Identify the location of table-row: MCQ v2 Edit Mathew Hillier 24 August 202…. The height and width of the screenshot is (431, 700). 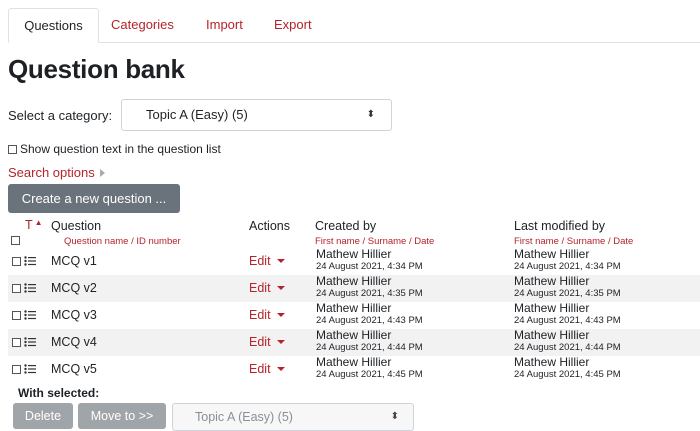
(354, 288).